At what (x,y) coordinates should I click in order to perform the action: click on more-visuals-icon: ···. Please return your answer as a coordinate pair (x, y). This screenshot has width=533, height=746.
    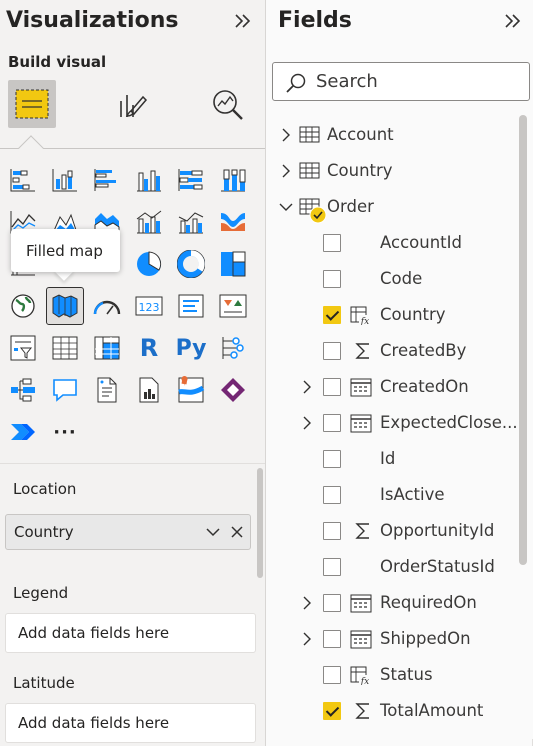
    Looking at the image, I should click on (65, 432).